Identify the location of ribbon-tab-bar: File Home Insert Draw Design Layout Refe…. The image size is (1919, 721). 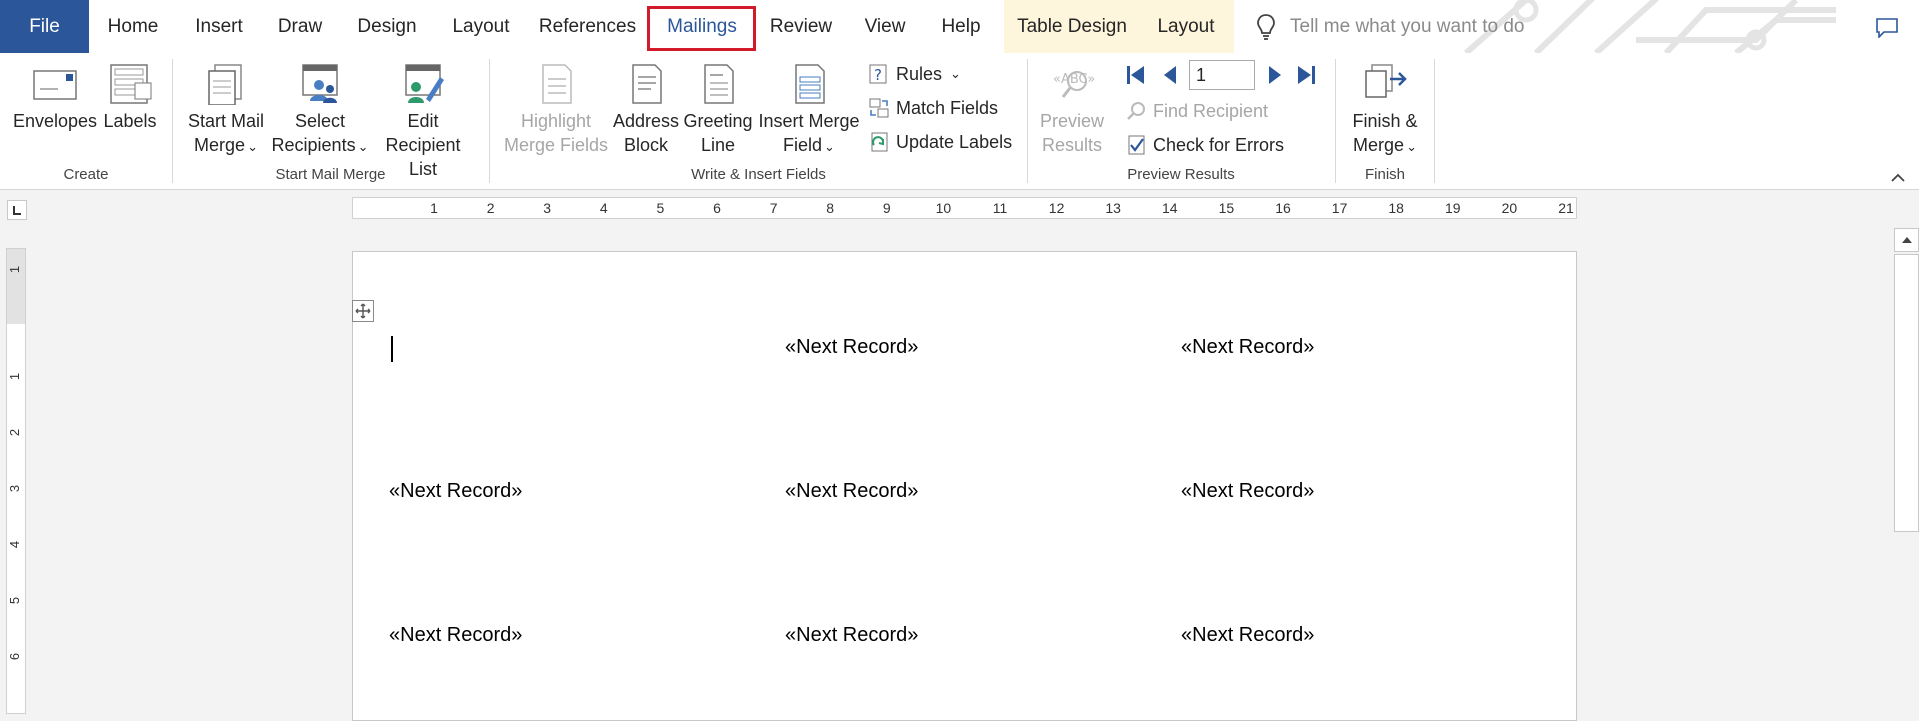
(959, 26).